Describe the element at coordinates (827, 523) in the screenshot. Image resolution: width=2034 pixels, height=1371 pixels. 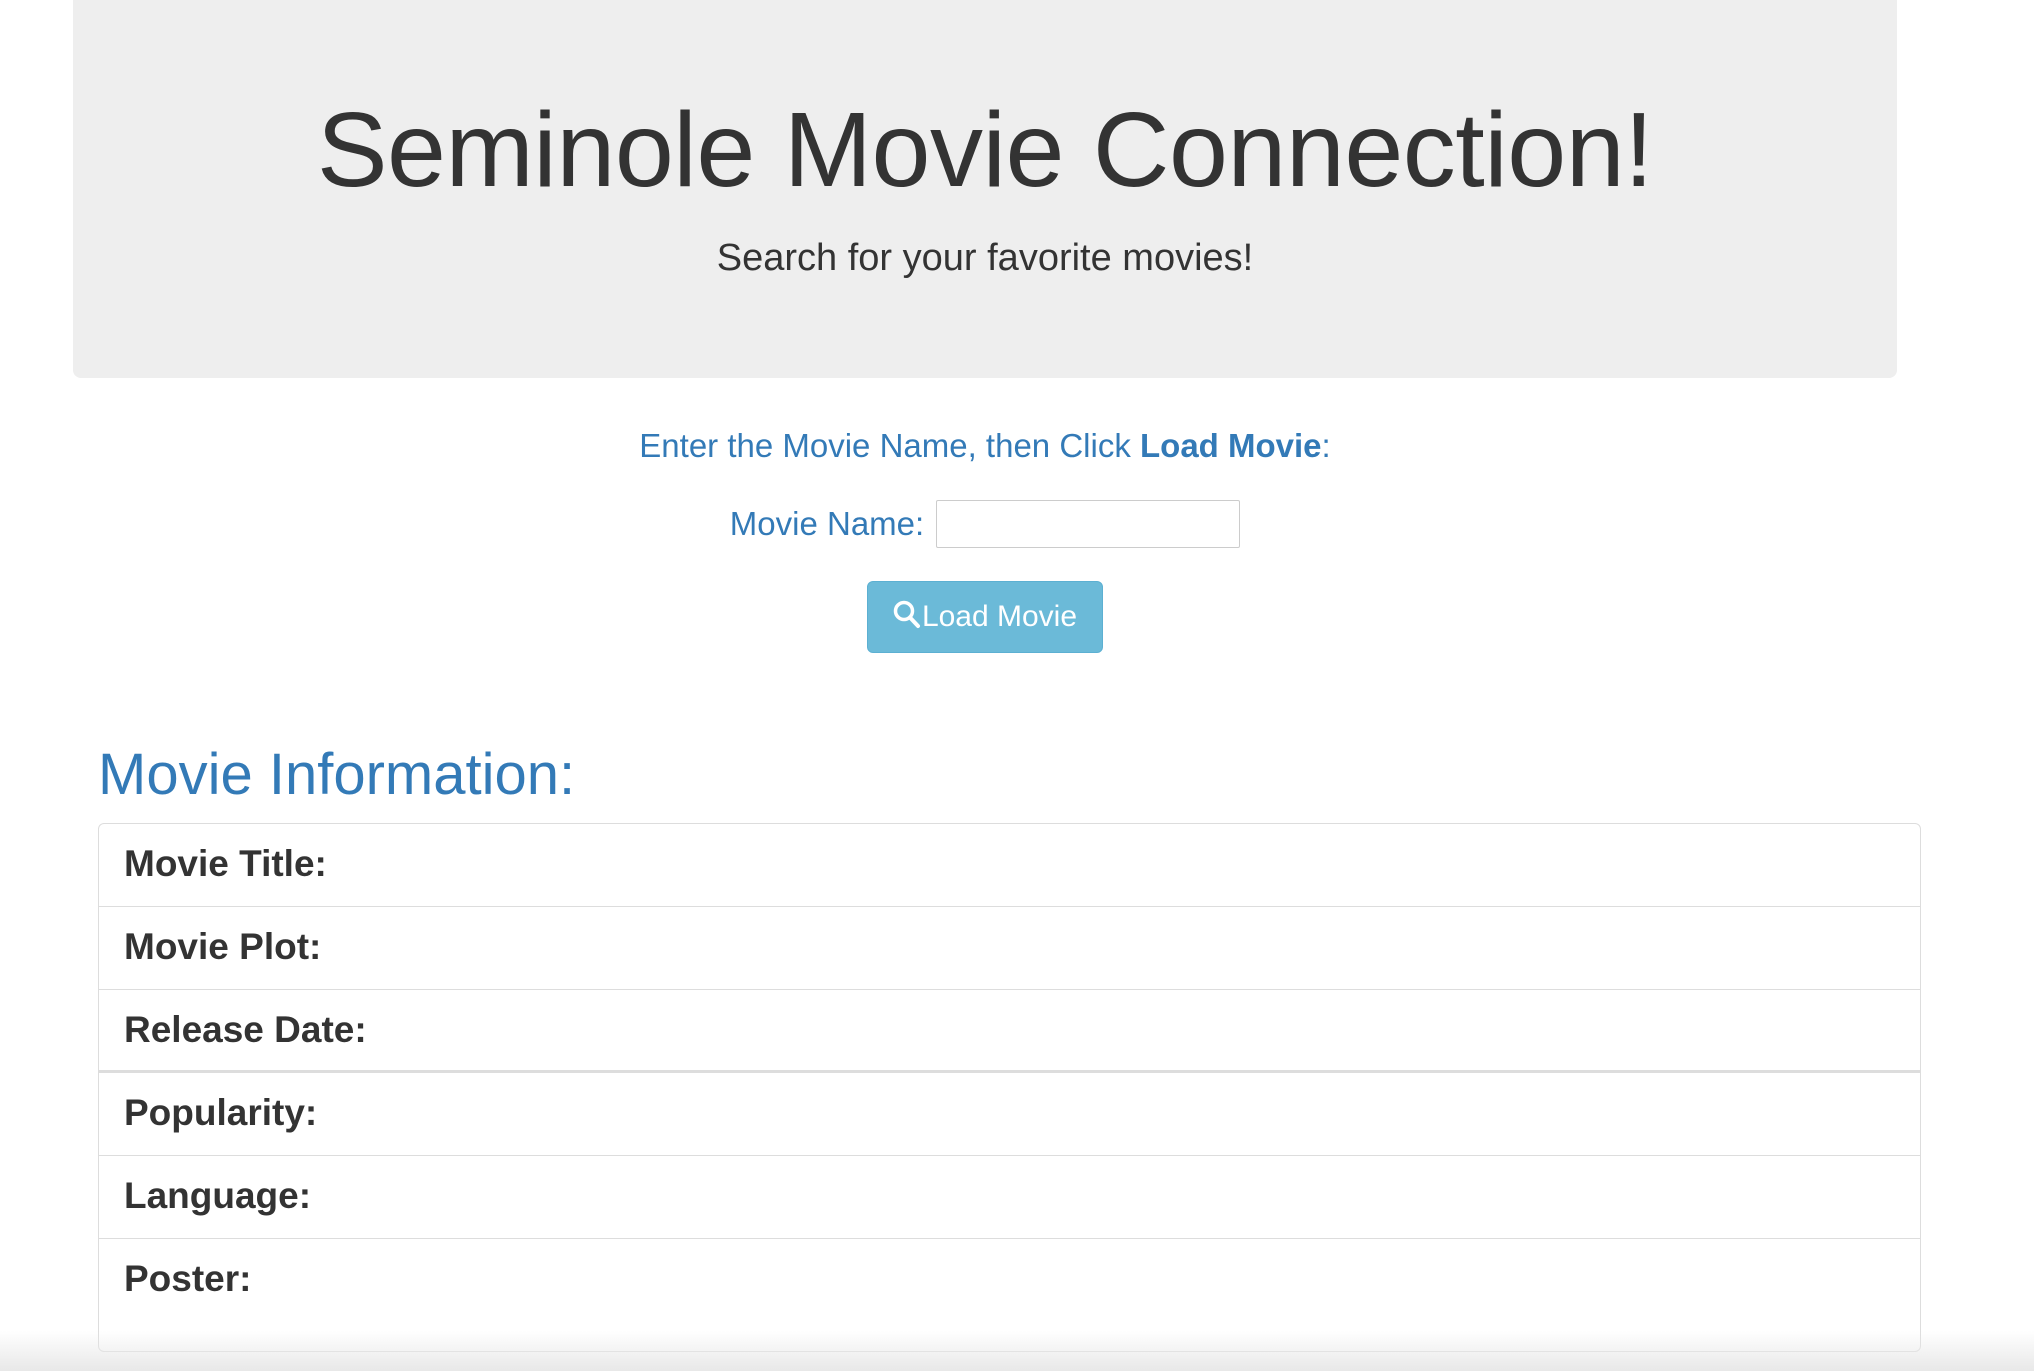
I see `movie-name-label: Movie Name:` at that location.